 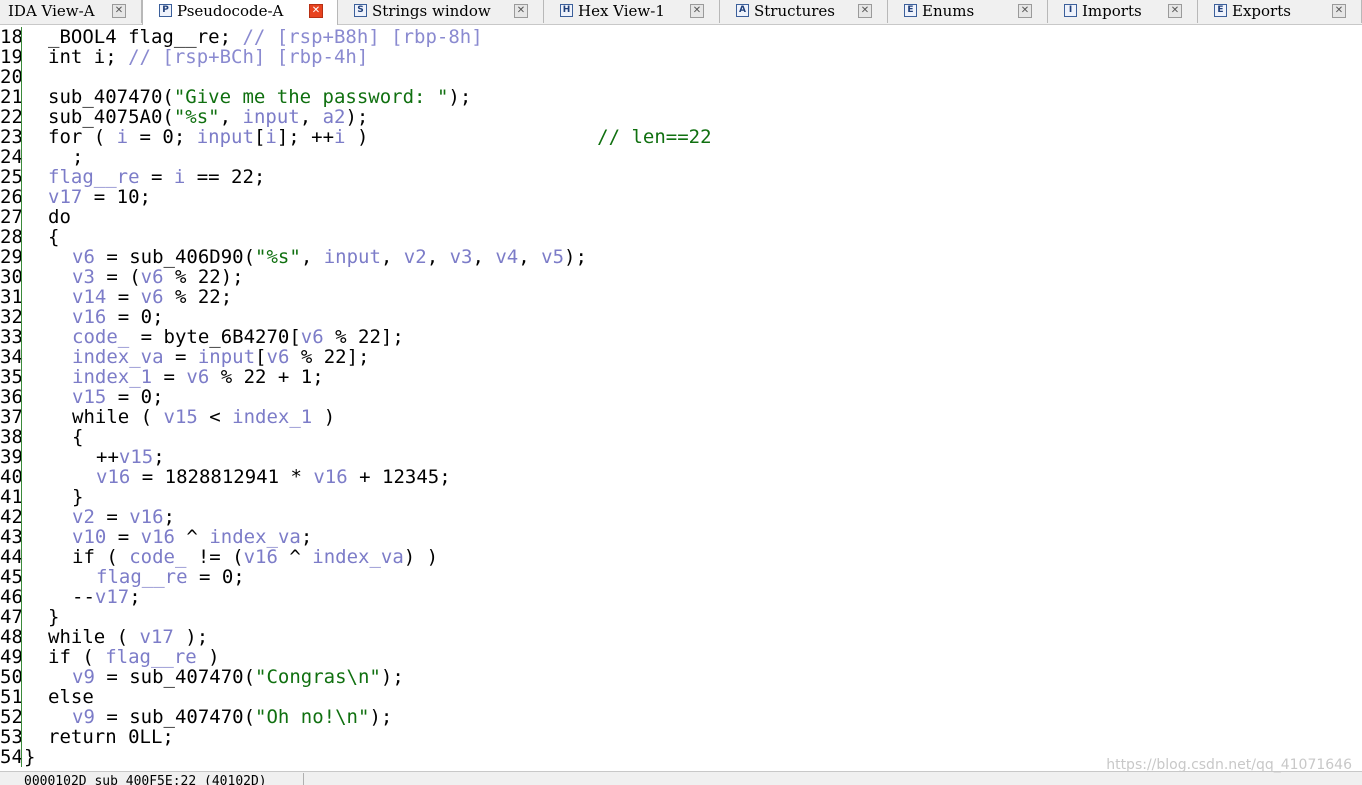 What do you see at coordinates (1123, 11) in the screenshot?
I see `tab-imports: I Imports ✕` at bounding box center [1123, 11].